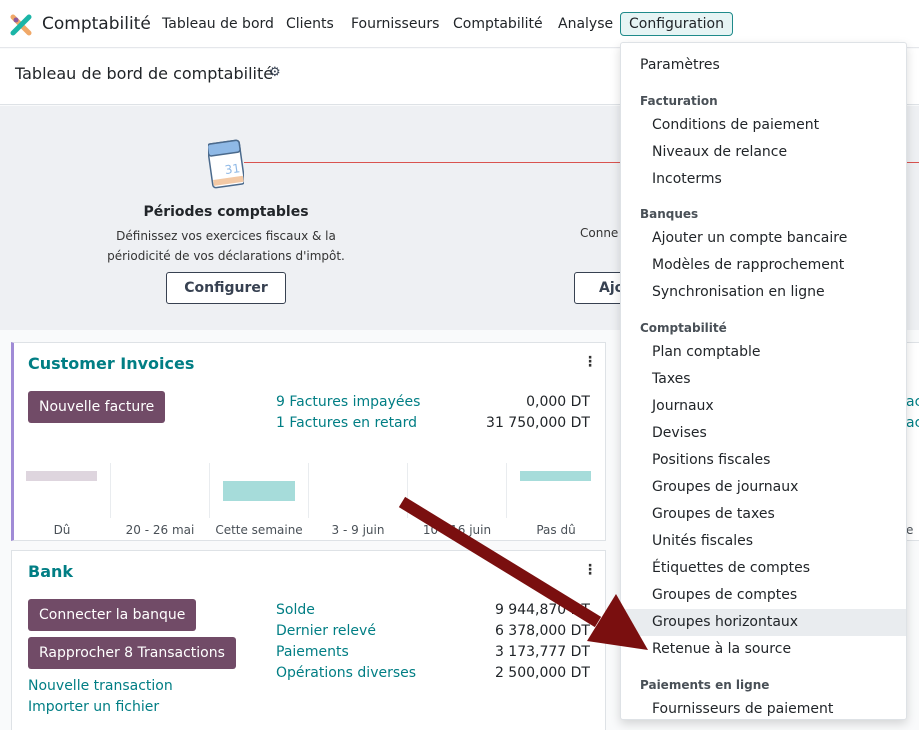 The height and width of the screenshot is (730, 919). I want to click on menu-item-synchronisation-en-ligne: Synchronisation en ligne, so click(763, 292).